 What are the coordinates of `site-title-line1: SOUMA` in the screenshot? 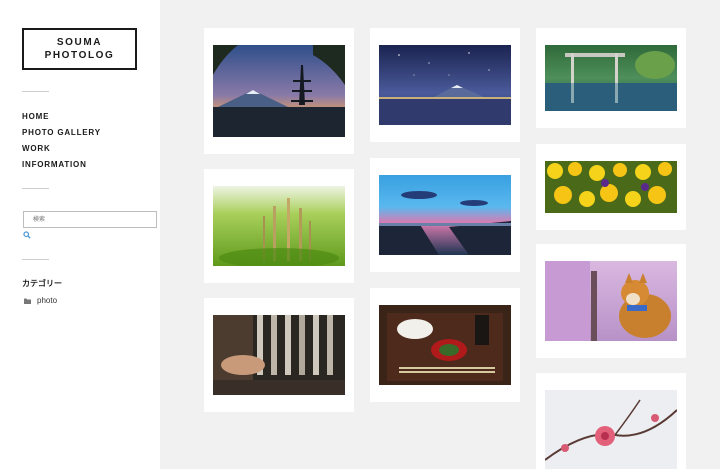 It's located at (79, 42).